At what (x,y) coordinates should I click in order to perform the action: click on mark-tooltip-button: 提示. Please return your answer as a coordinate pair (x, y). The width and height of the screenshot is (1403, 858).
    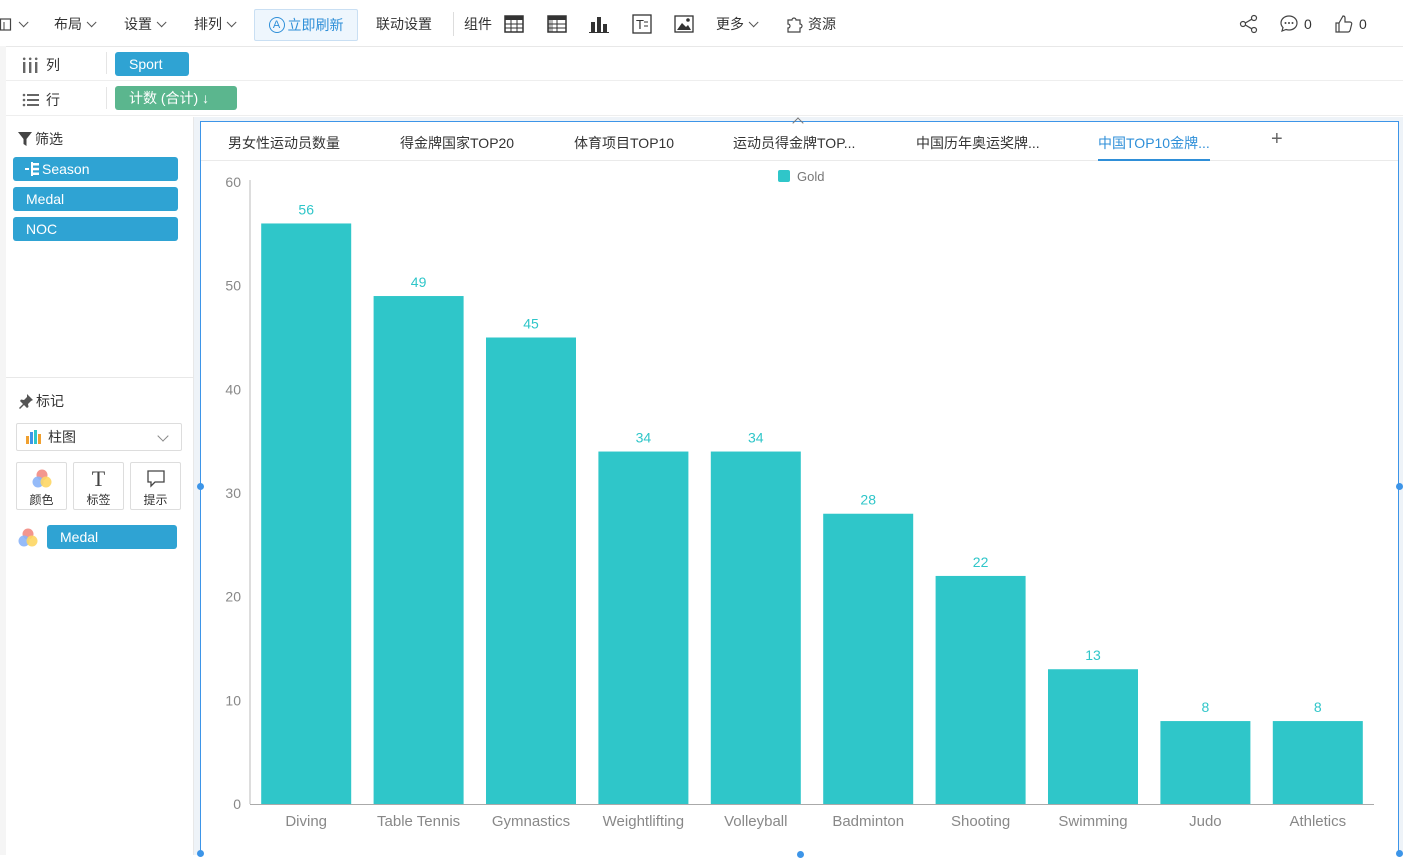
    Looking at the image, I should click on (155, 486).